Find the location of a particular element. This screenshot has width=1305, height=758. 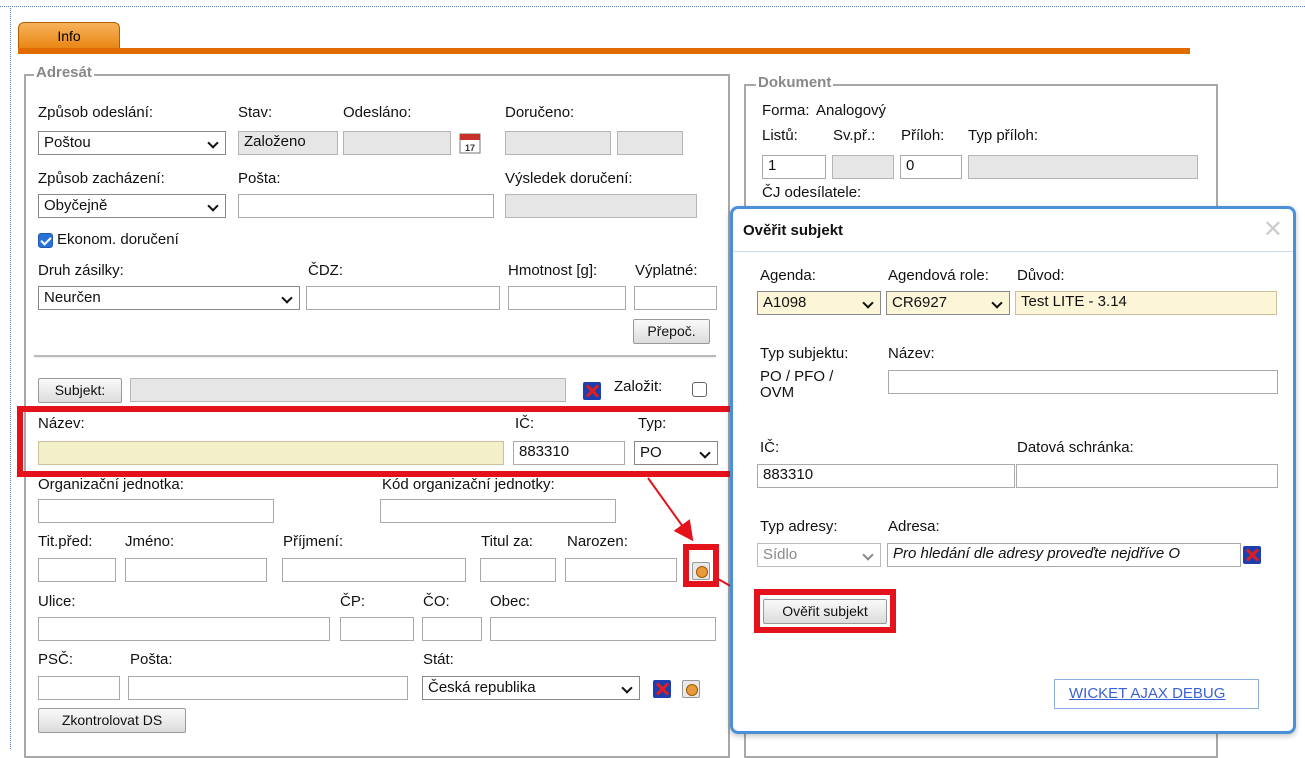

agenda-select: A1098 is located at coordinates (819, 303).